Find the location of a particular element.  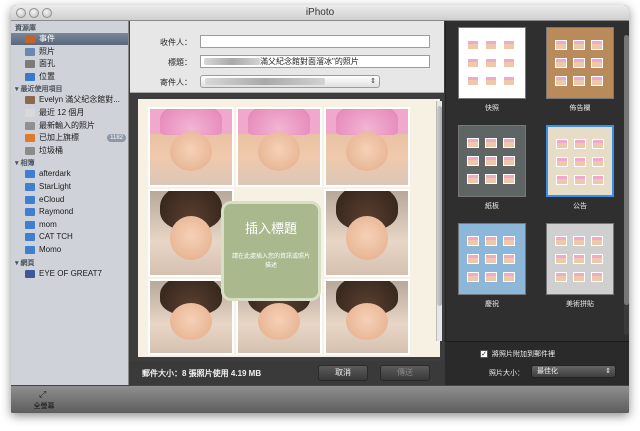

sidebar-item-label: 照片 is located at coordinates (47, 51).